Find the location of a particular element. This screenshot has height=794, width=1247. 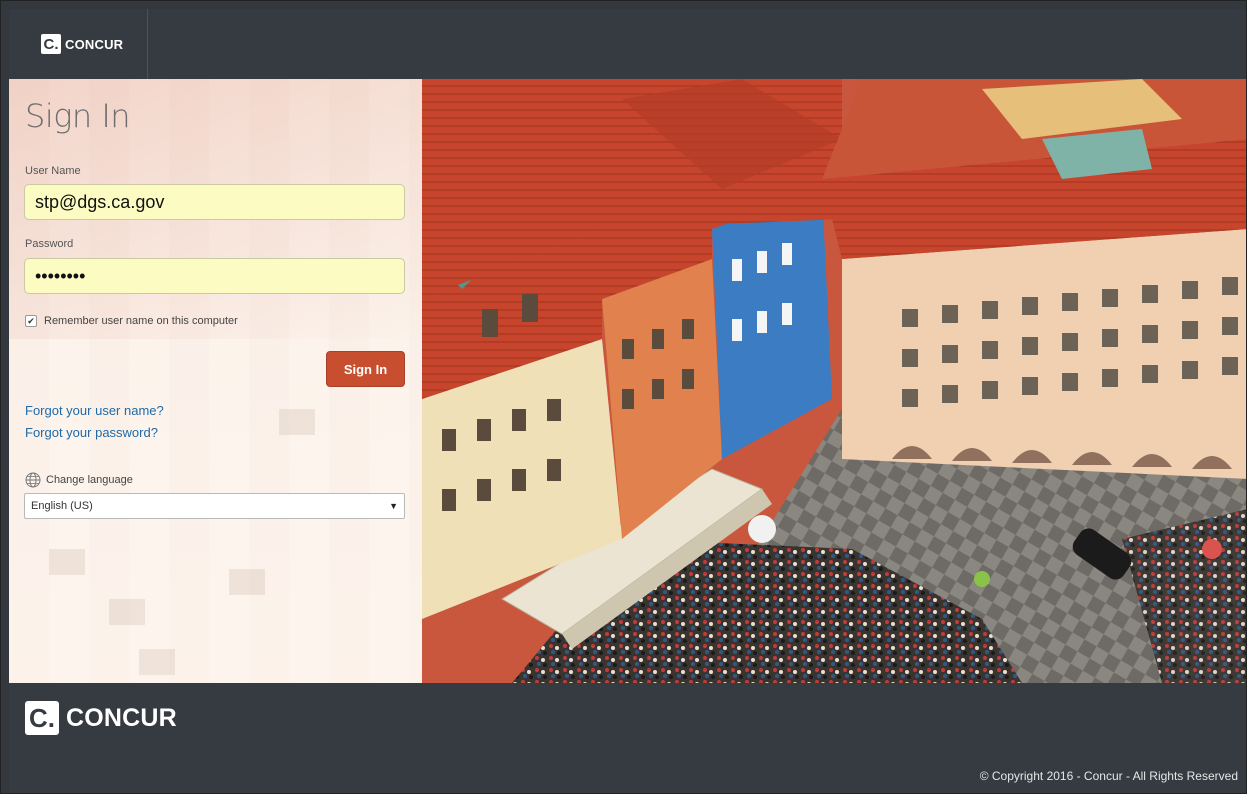

username-input is located at coordinates (214, 202).